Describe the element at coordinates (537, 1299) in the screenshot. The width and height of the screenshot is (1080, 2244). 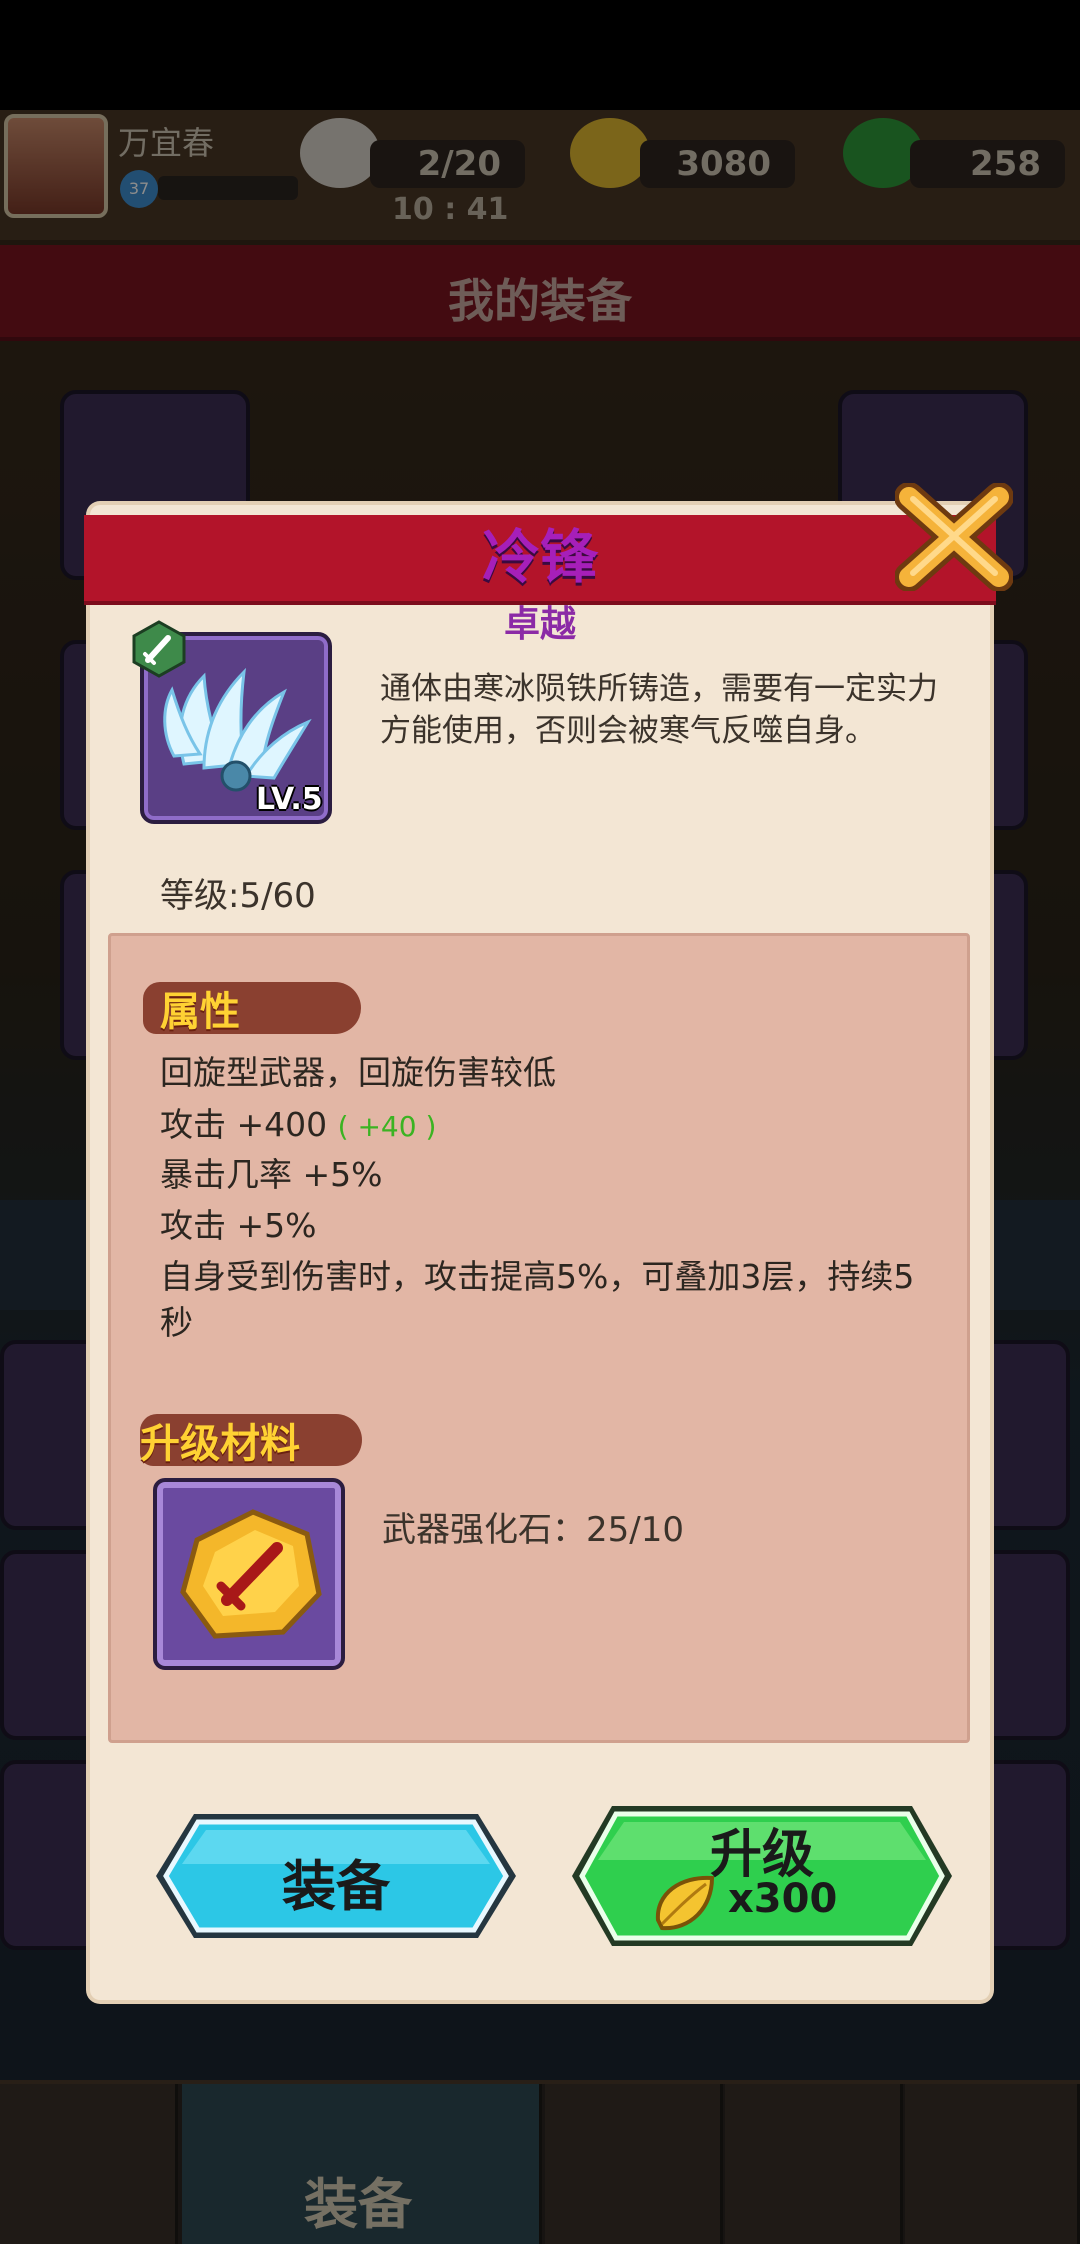
I see `attribute-text: 自身受到伤害时，攻击提高5%，可叠加3层，持续5秒` at that location.